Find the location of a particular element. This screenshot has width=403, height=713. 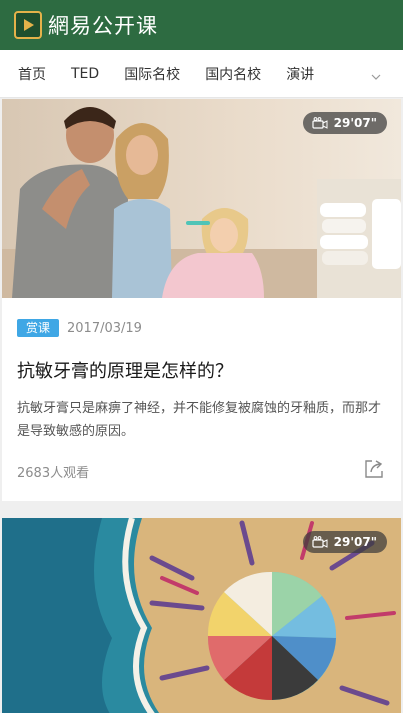

course-description: 抗敏牙膏只是麻痹了神经，并不能修复被腐蚀的牙釉质，而那才是导致敏感的原因。 is located at coordinates (199, 420).